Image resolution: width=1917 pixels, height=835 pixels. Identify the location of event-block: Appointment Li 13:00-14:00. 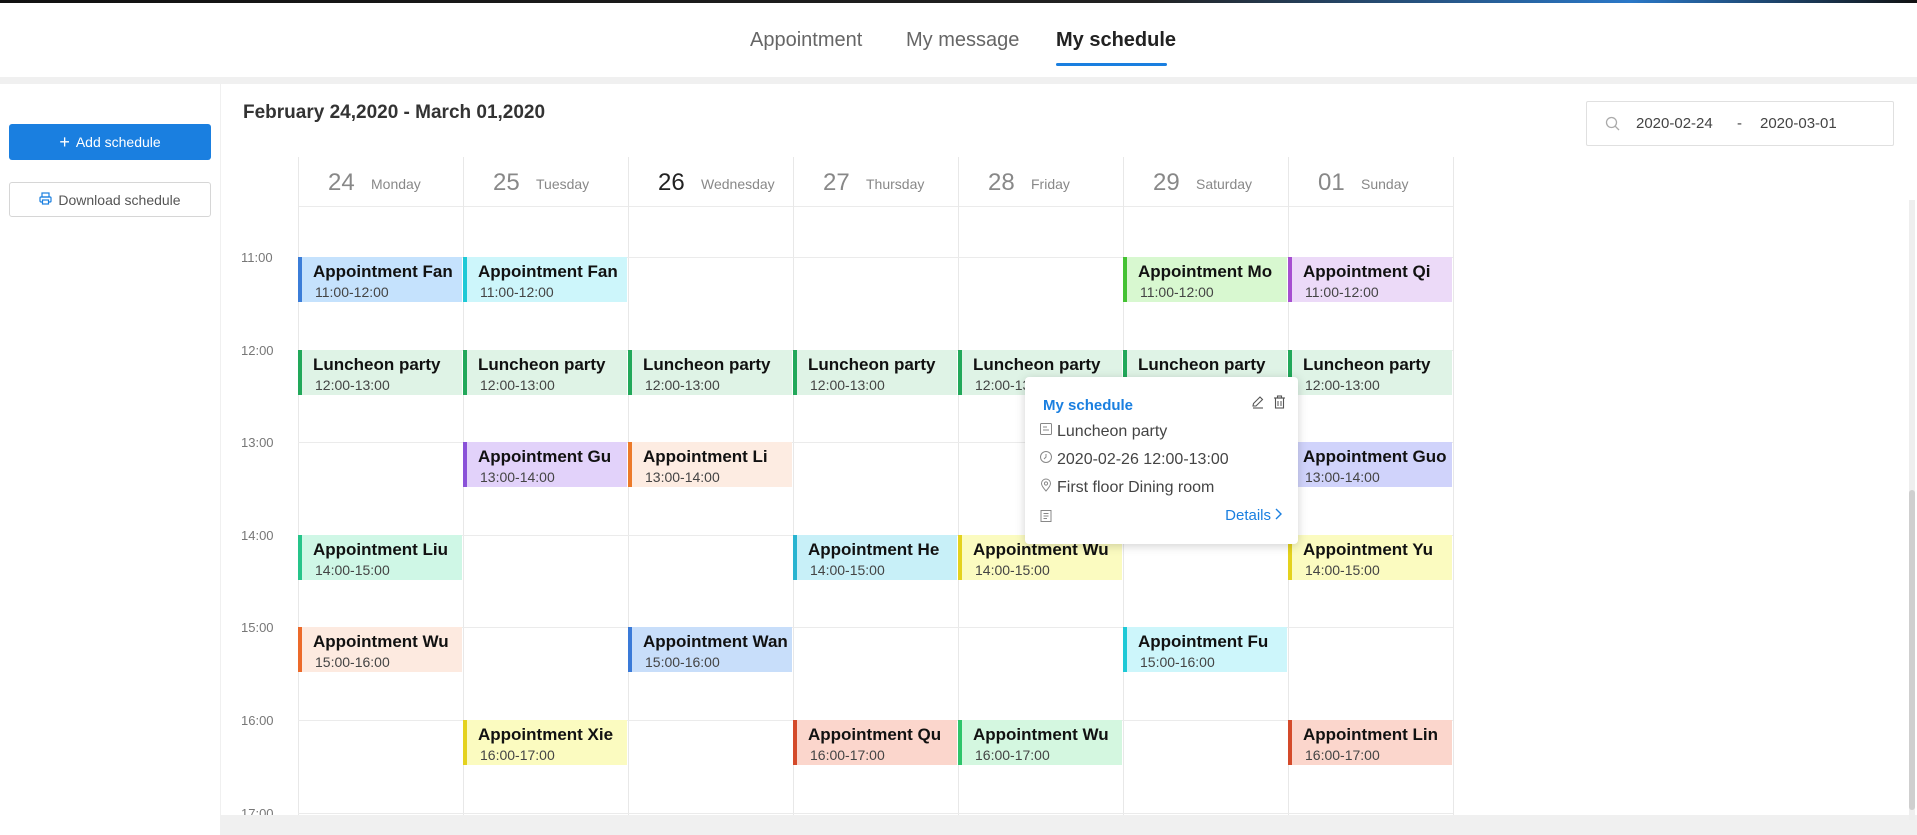
(710, 465).